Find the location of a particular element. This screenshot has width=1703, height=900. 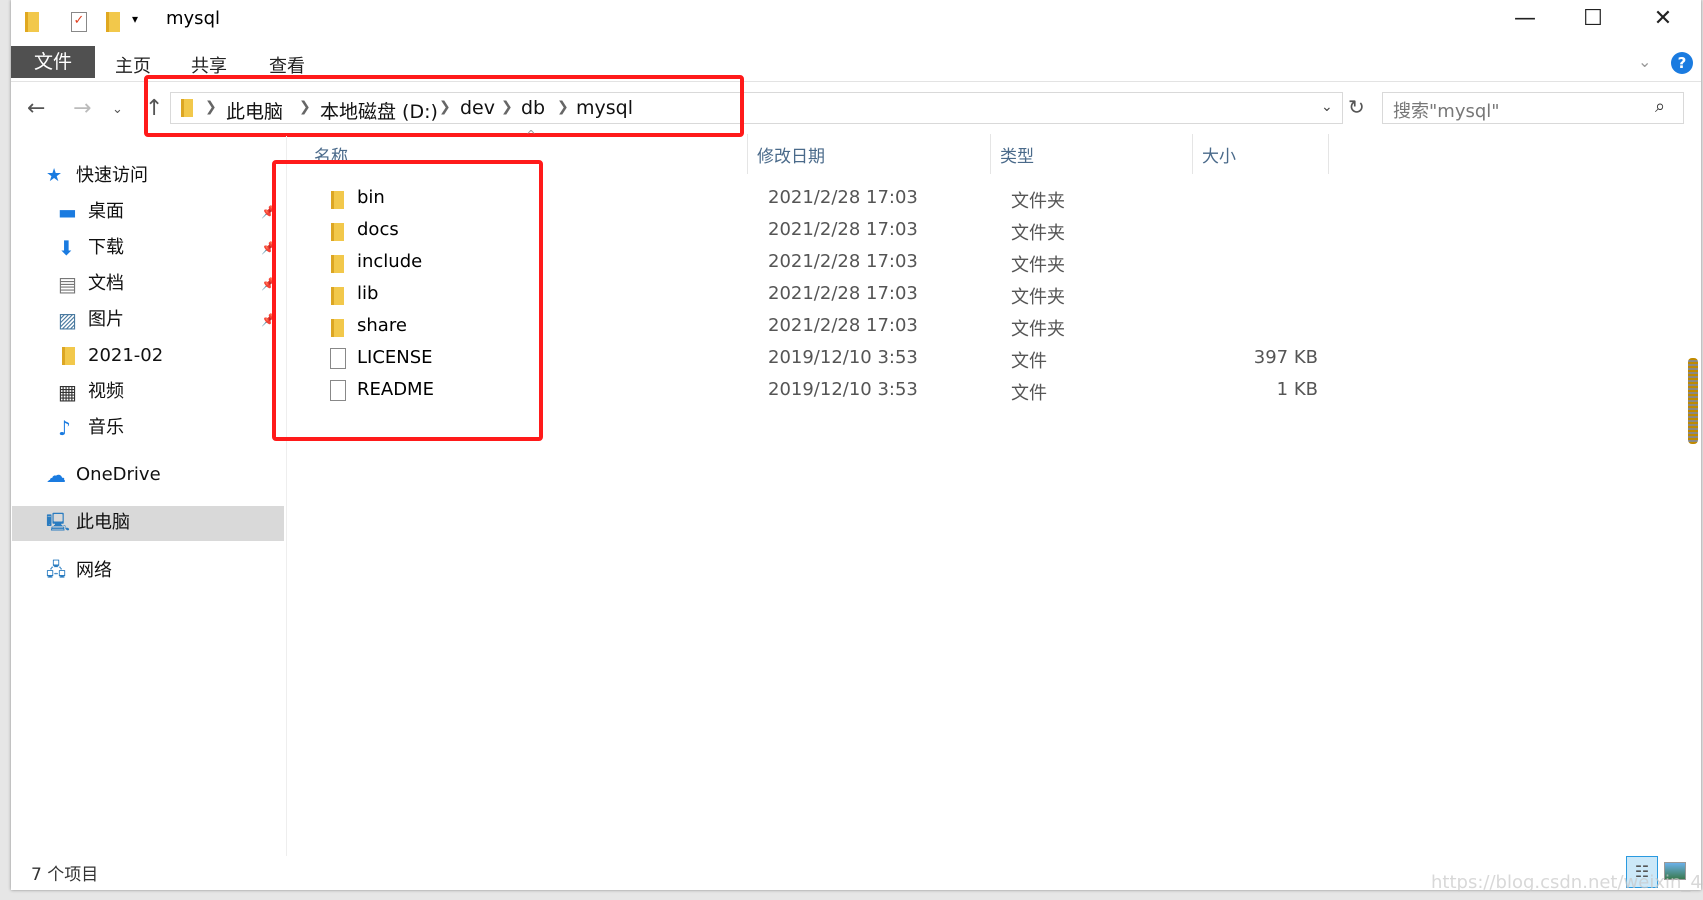

watermark: https://blog.csdn.net/weixin_44577543 is located at coordinates (1567, 882).